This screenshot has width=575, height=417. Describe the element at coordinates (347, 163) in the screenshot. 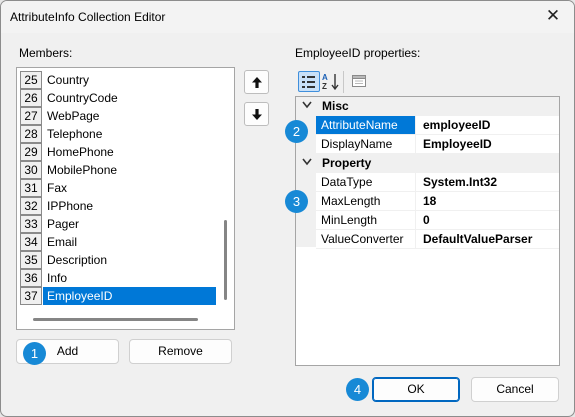

I see `category-label: Property` at that location.